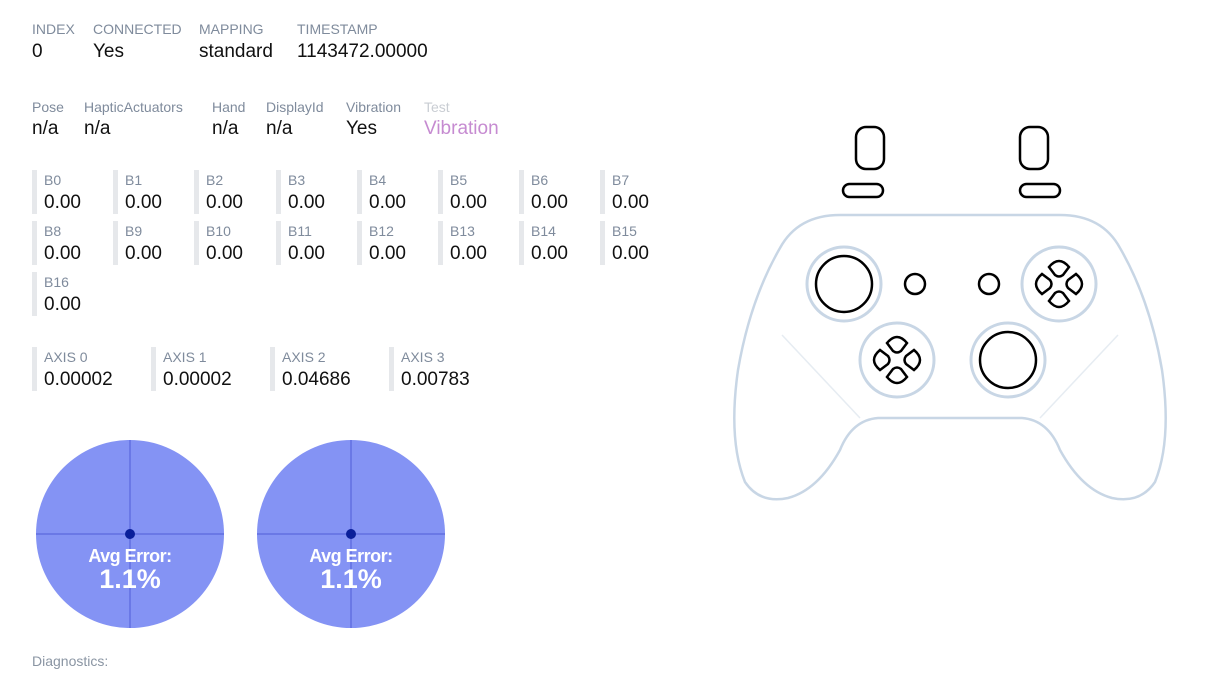 The image size is (1222, 679). Describe the element at coordinates (897, 360) in the screenshot. I see `dpad-well` at that location.